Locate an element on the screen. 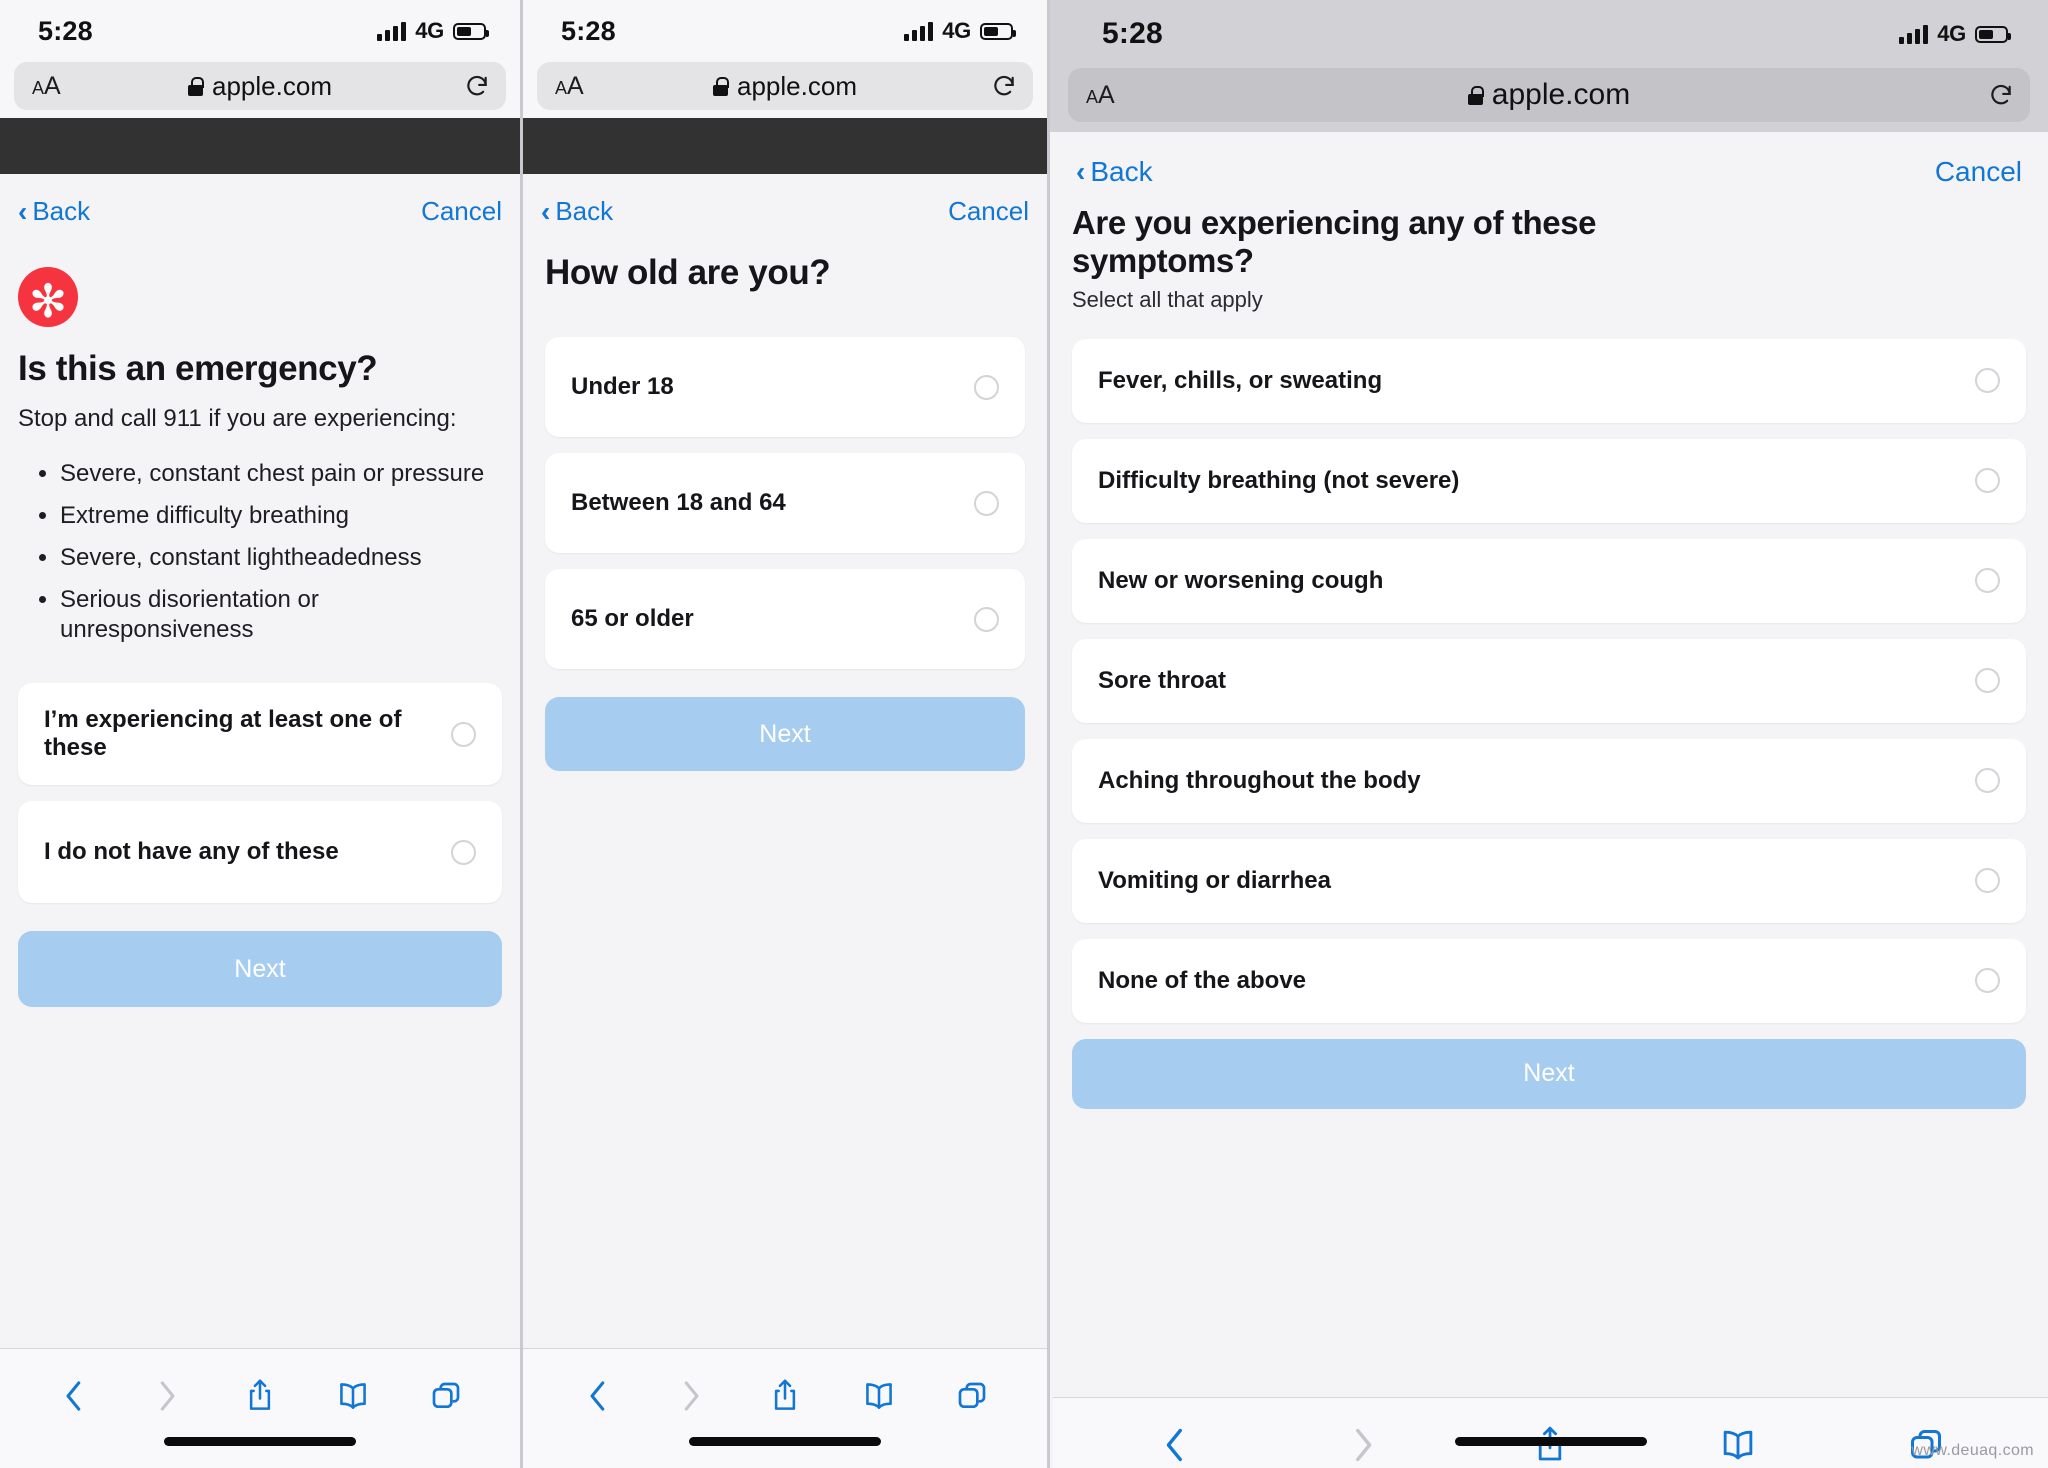 This screenshot has height=1468, width=2048. list-item: Extreme difficulty breathing is located at coordinates (281, 516).